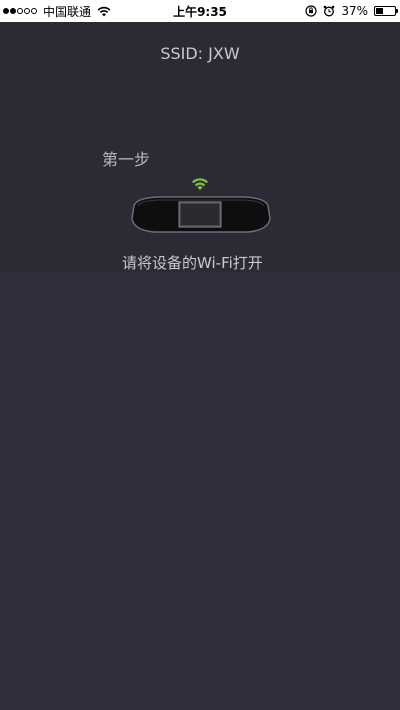 Image resolution: width=400 pixels, height=710 pixels. I want to click on battery-percent: 37%, so click(354, 11).